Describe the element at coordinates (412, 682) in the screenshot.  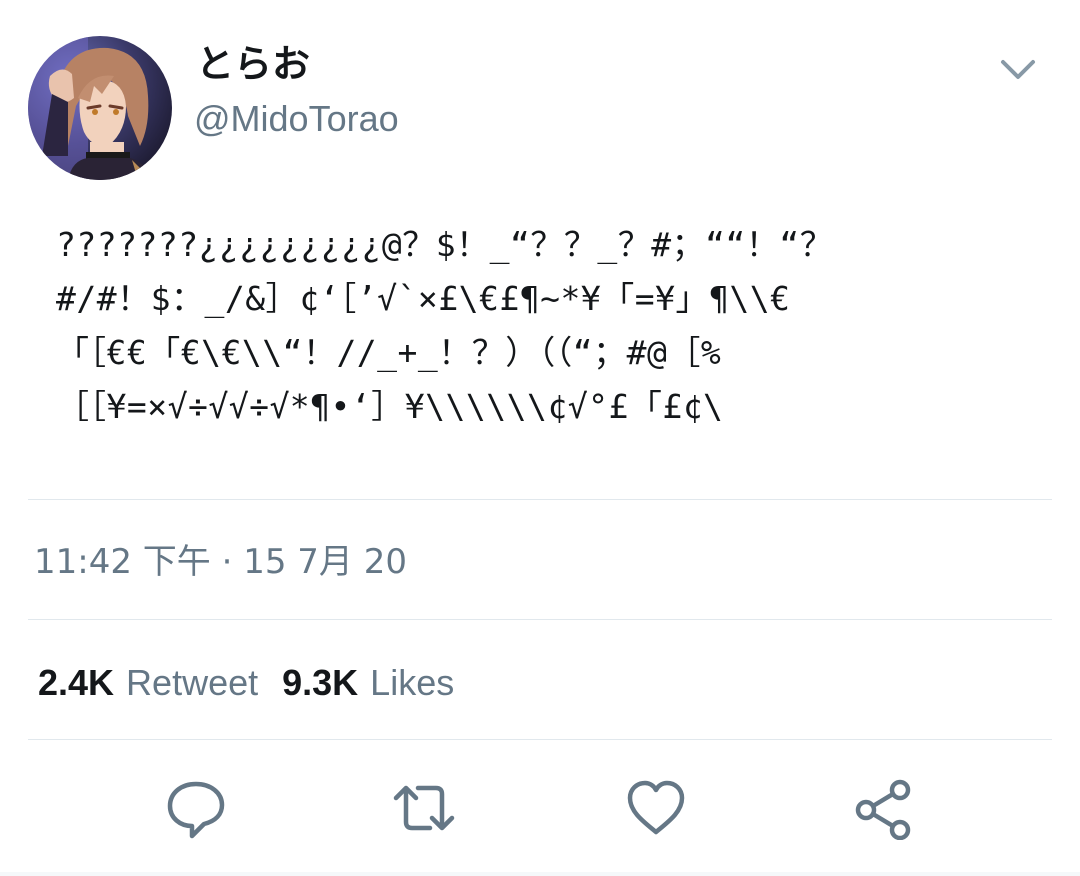
I see `like-label: Likes` at that location.